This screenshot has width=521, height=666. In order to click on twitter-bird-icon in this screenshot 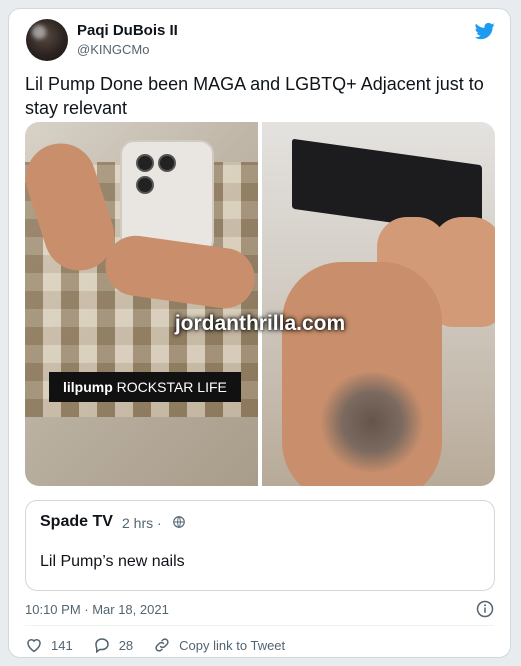, I will do `click(485, 31)`.